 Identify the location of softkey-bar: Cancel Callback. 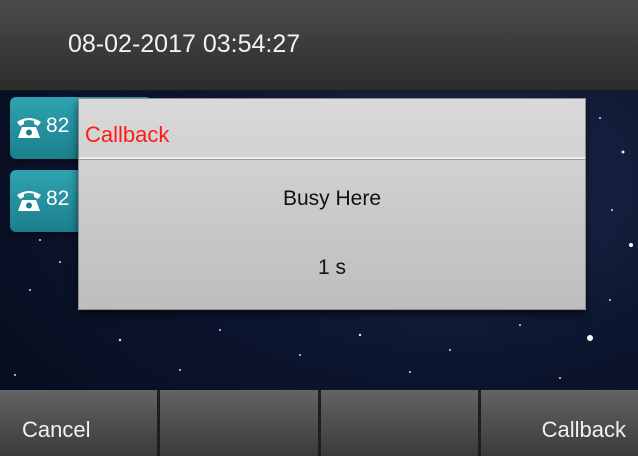
(319, 423).